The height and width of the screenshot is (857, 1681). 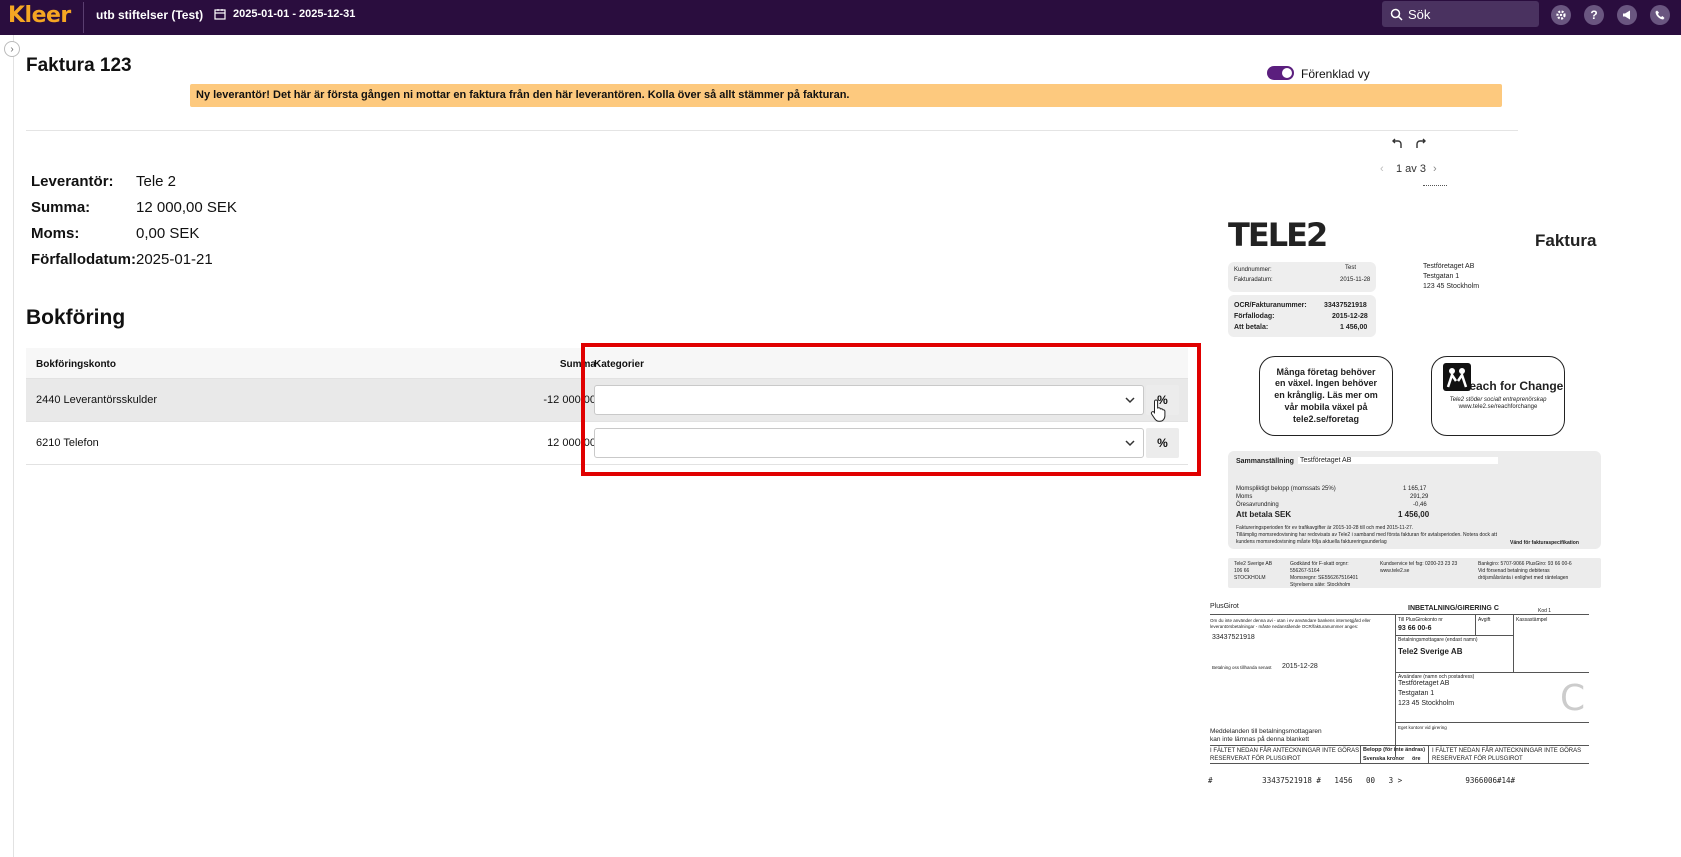 What do you see at coordinates (55, 233) in the screenshot?
I see `vat-label: Moms:` at bounding box center [55, 233].